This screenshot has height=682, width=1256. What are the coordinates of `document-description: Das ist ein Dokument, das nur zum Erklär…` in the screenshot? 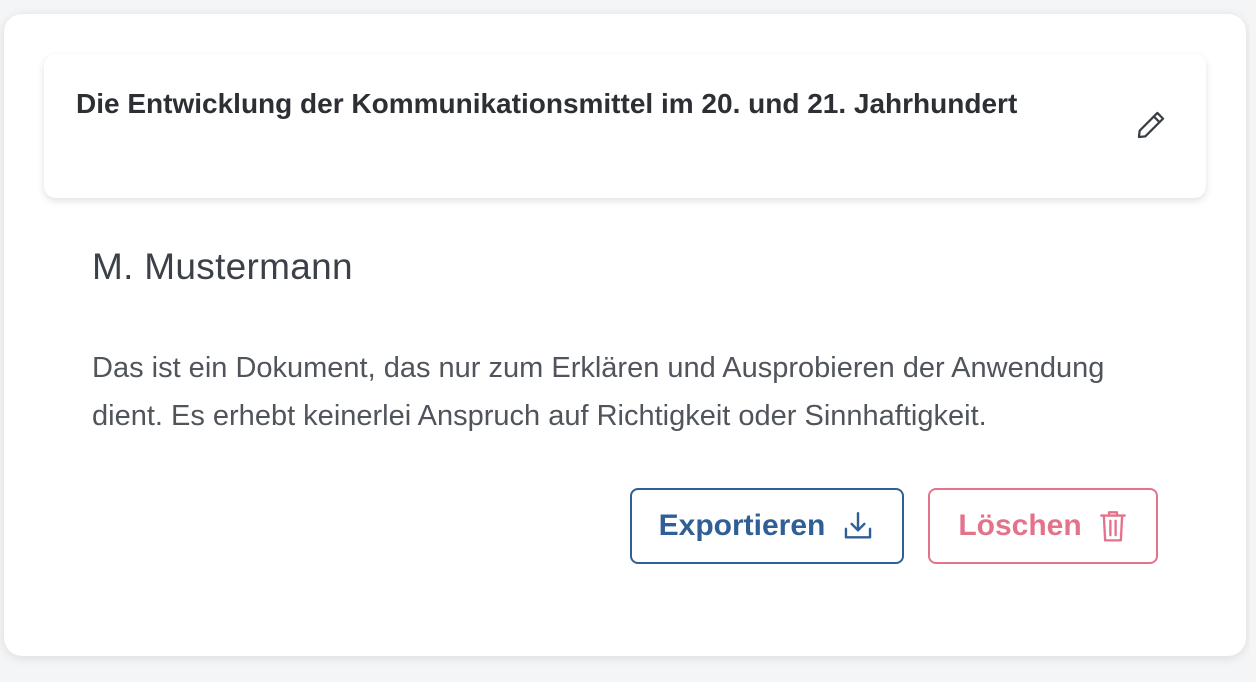 It's located at (598, 392).